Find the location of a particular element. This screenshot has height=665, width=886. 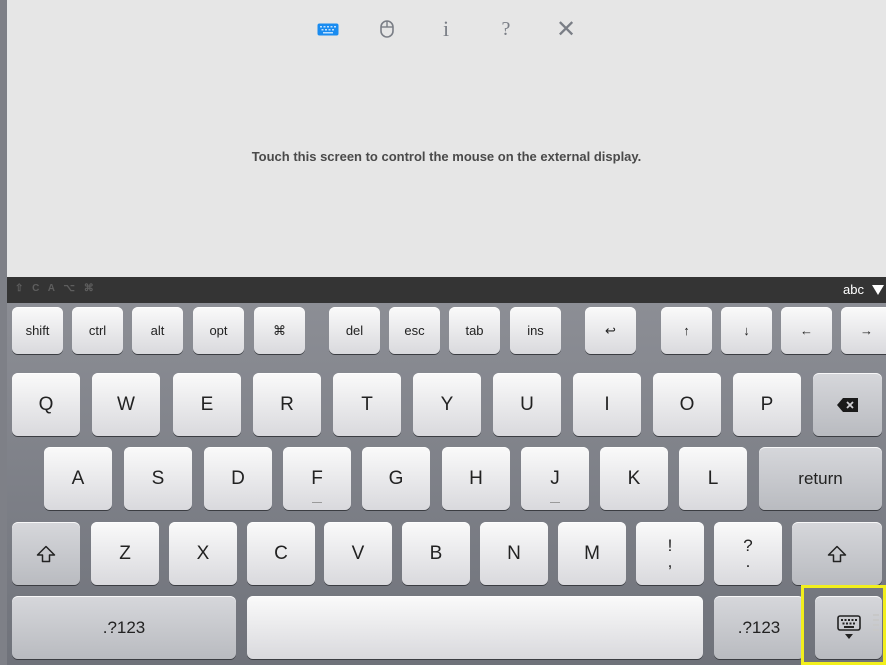

key-f: F is located at coordinates (317, 478).